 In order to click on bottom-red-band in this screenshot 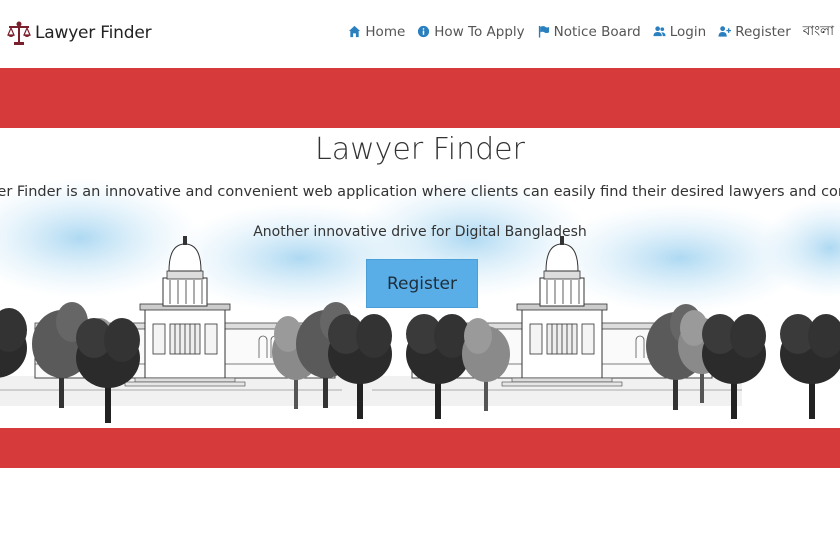, I will do `click(420, 448)`.